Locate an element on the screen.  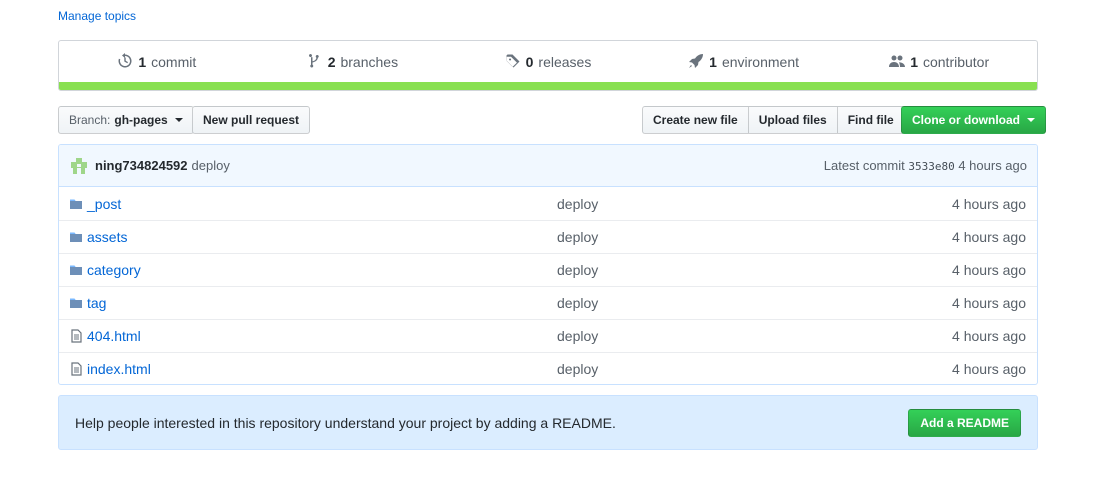
commit-author-link: ning734824592 is located at coordinates (141, 165).